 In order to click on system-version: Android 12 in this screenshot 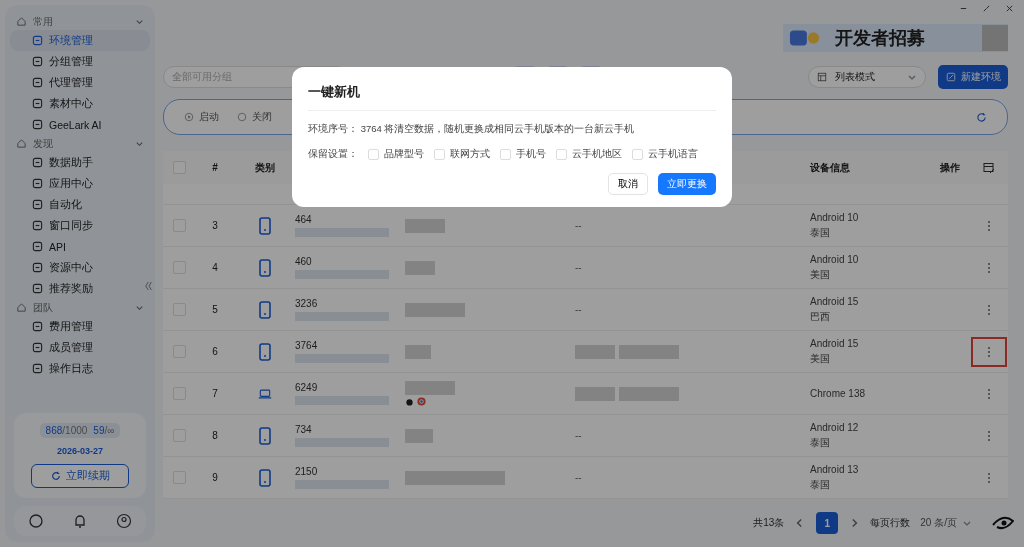, I will do `click(835, 427)`.